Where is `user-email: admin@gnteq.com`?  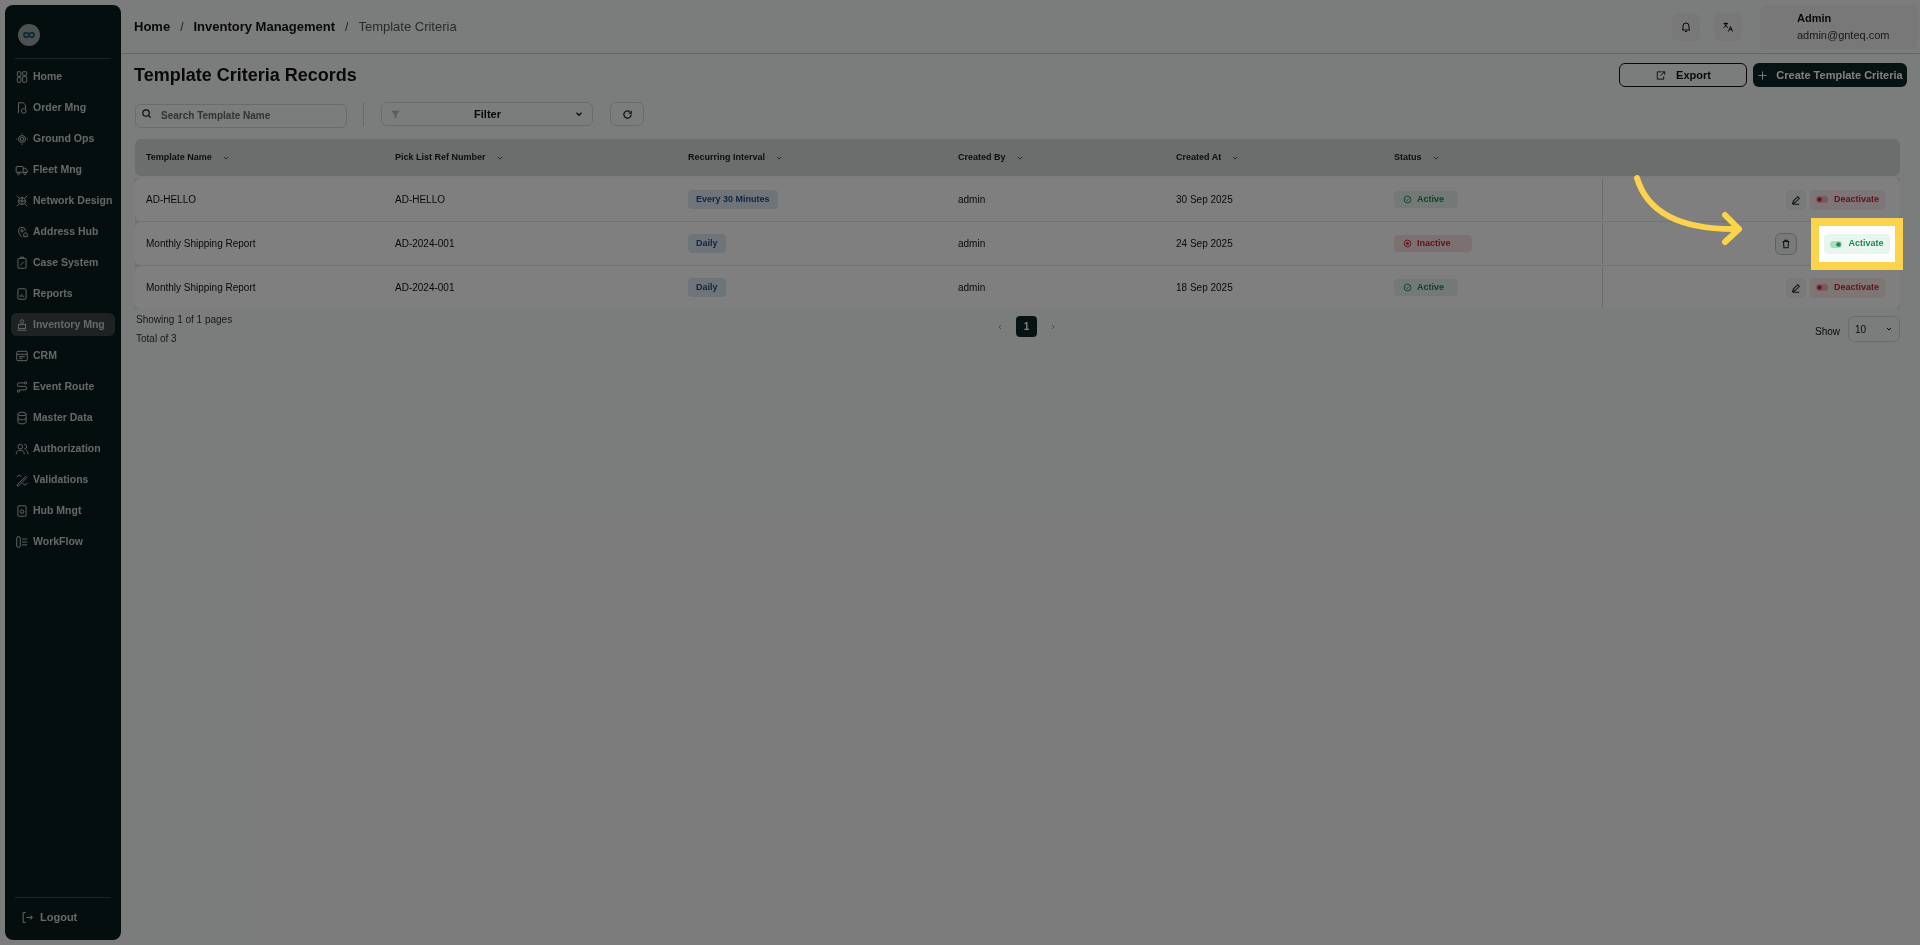
user-email: admin@gnteq.com is located at coordinates (1844, 35).